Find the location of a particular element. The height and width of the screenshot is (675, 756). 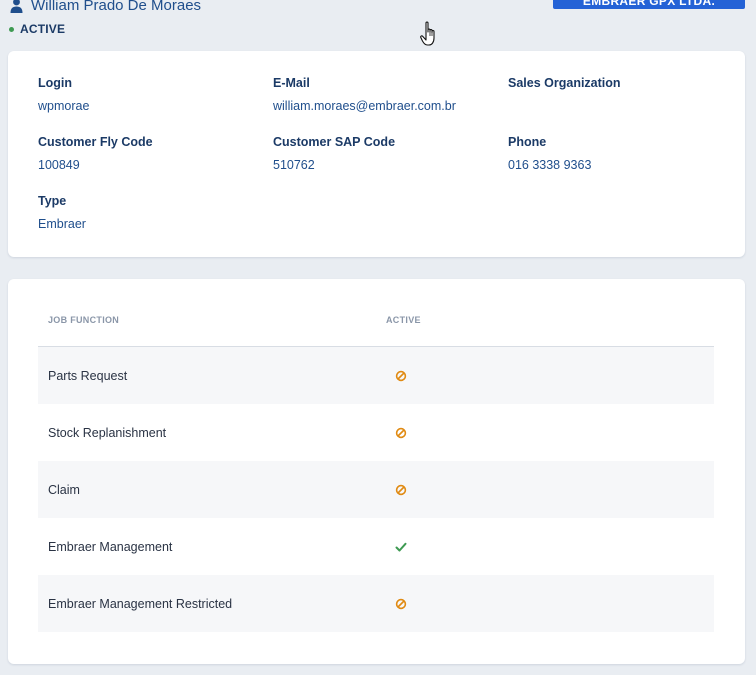

customer-sap-code-label: Customer SAP Code is located at coordinates (334, 142).